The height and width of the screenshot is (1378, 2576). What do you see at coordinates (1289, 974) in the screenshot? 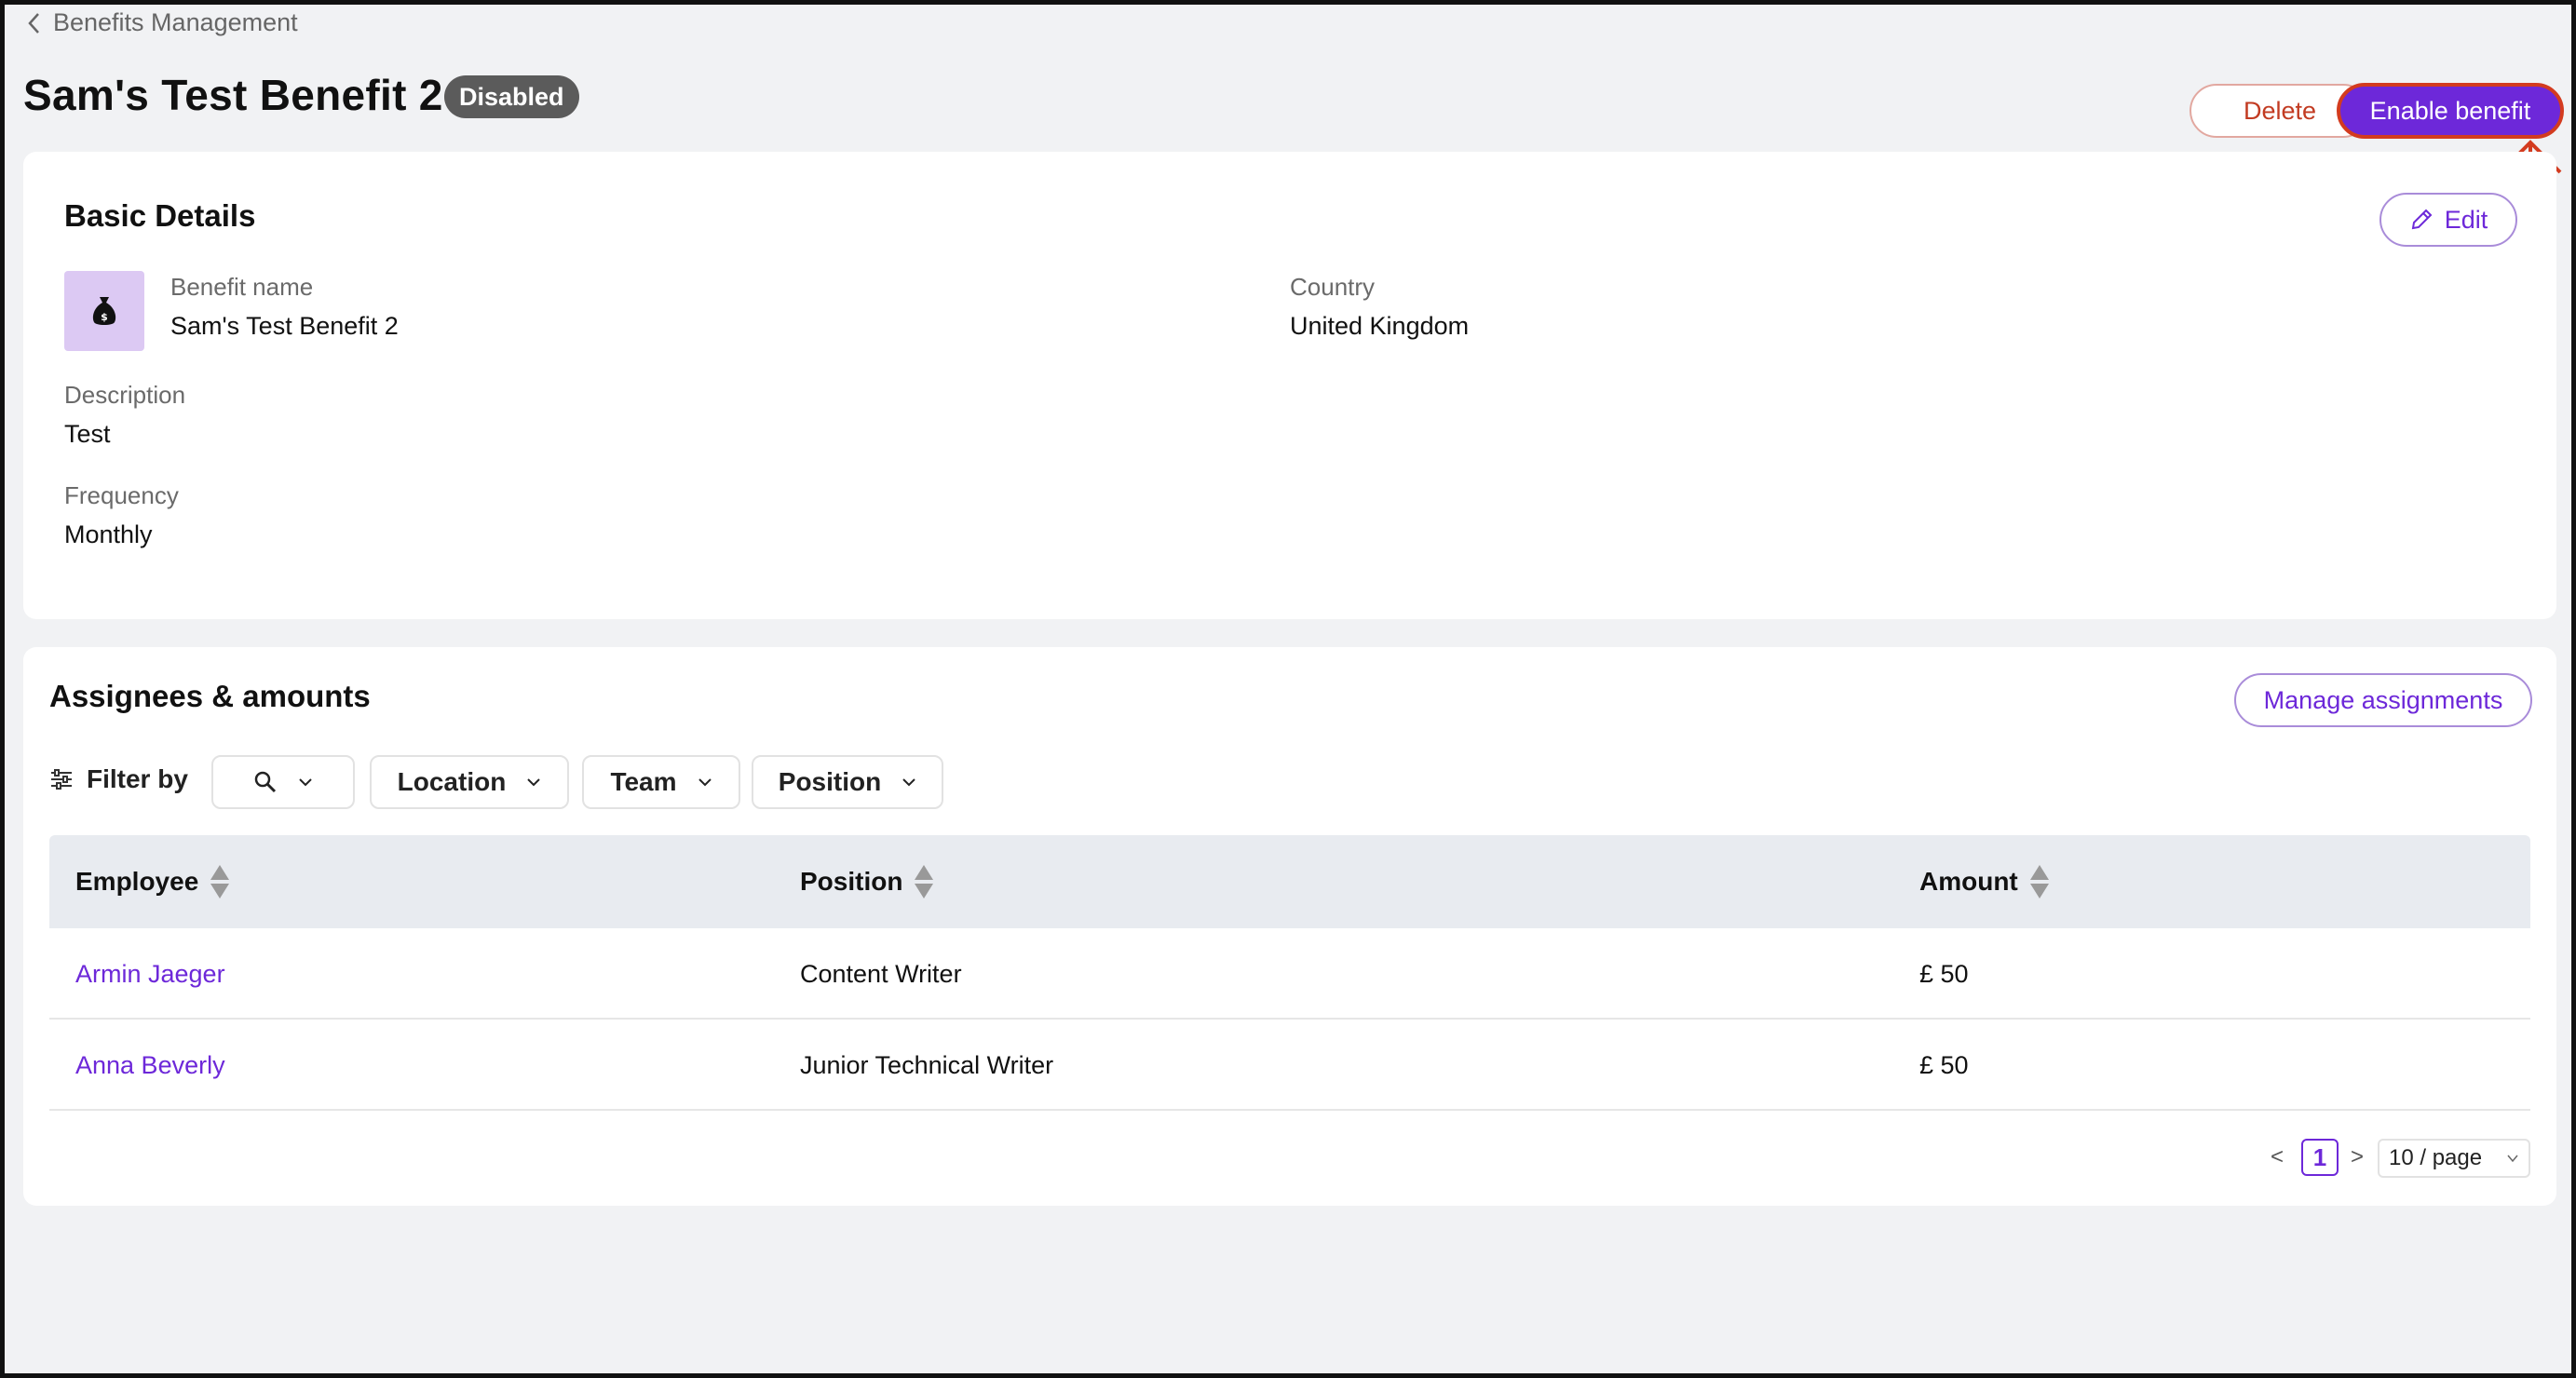
I see `table-row: Armin Jaeger Content Writer £ 50` at bounding box center [1289, 974].